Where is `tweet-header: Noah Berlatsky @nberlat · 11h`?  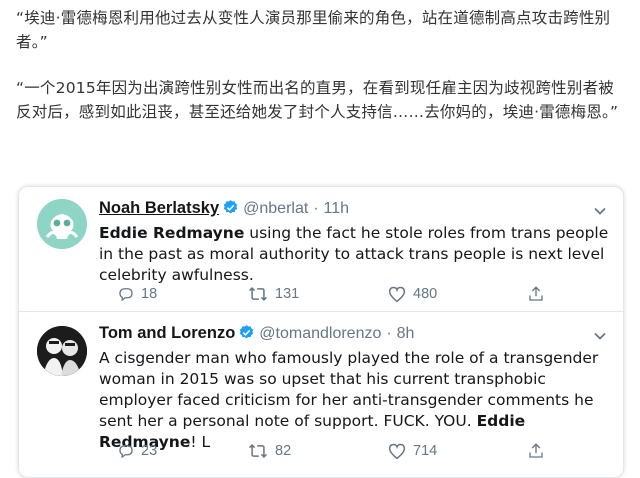
tweet-header: Noah Berlatsky @nberlat · 11h is located at coordinates (224, 209).